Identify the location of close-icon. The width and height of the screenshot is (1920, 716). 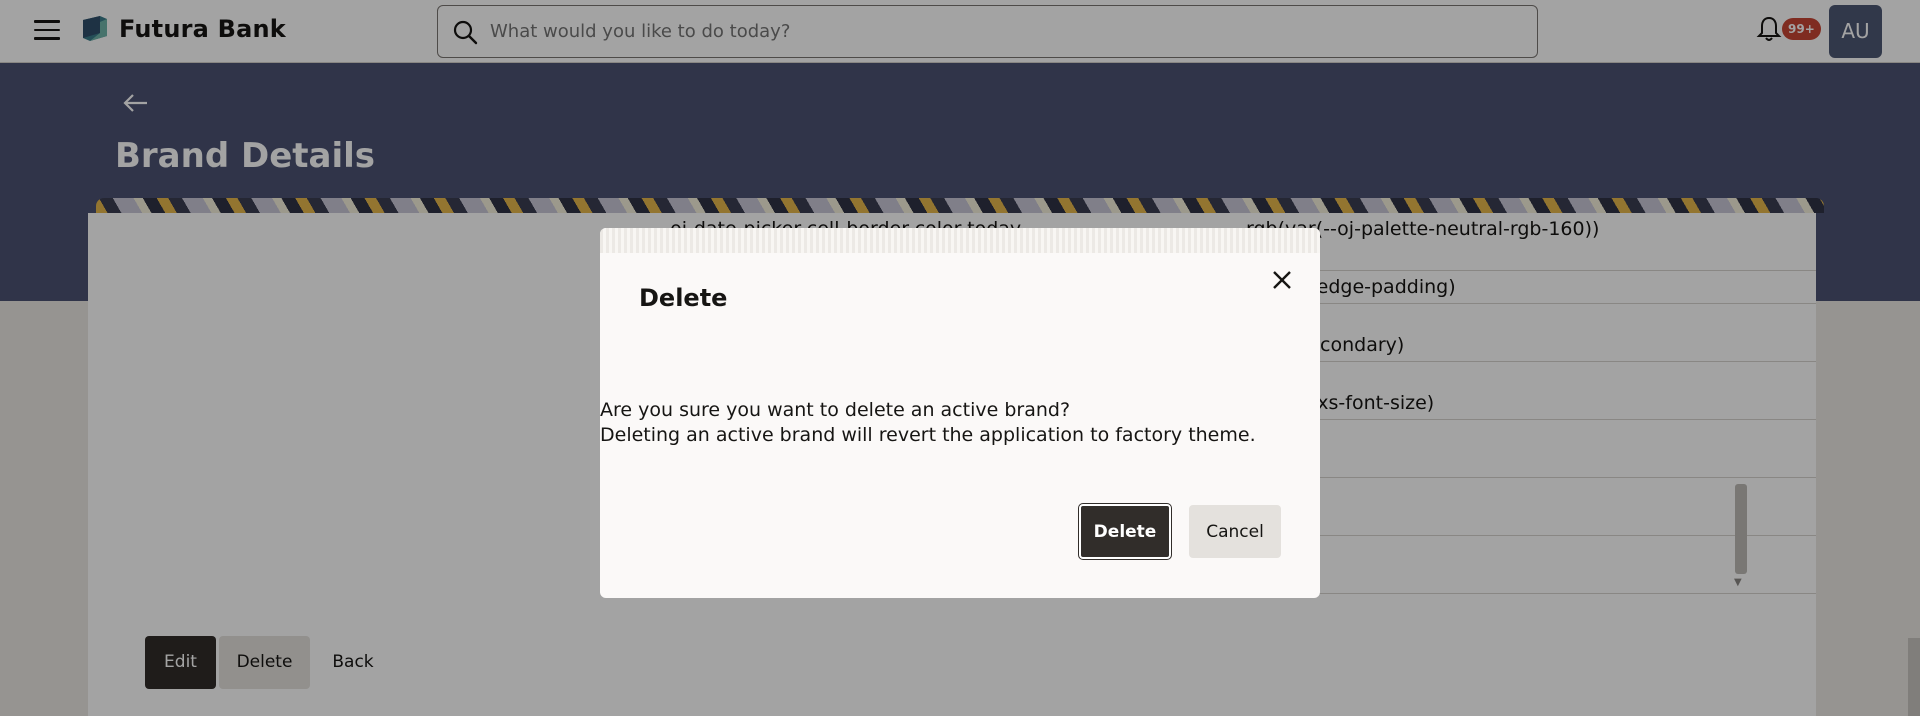
(1282, 280).